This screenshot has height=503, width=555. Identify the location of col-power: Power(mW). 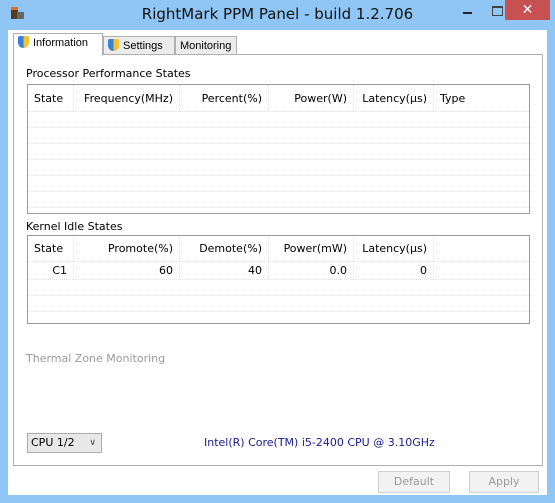
(311, 248).